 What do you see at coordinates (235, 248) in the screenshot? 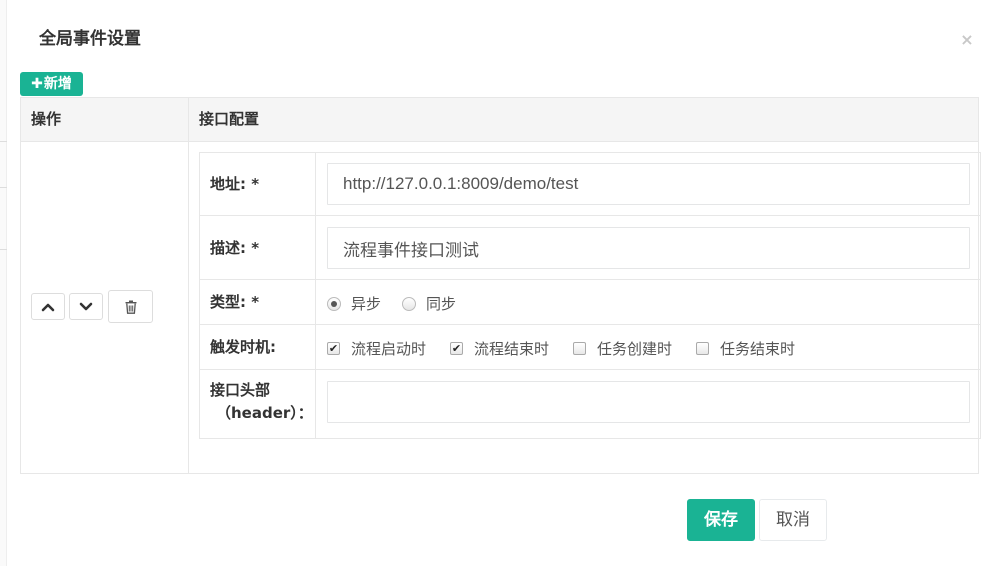
I see `description-label: 描述: *` at bounding box center [235, 248].